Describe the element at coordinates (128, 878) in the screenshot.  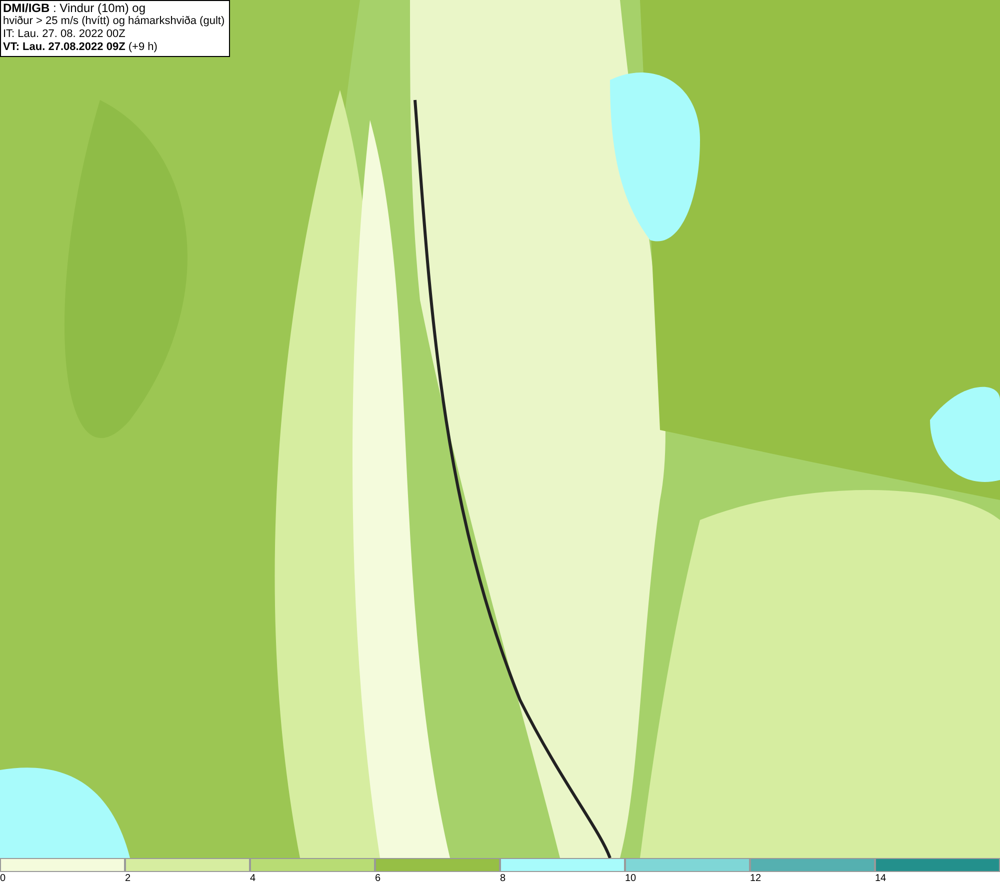
I see `scale-label: 2` at that location.